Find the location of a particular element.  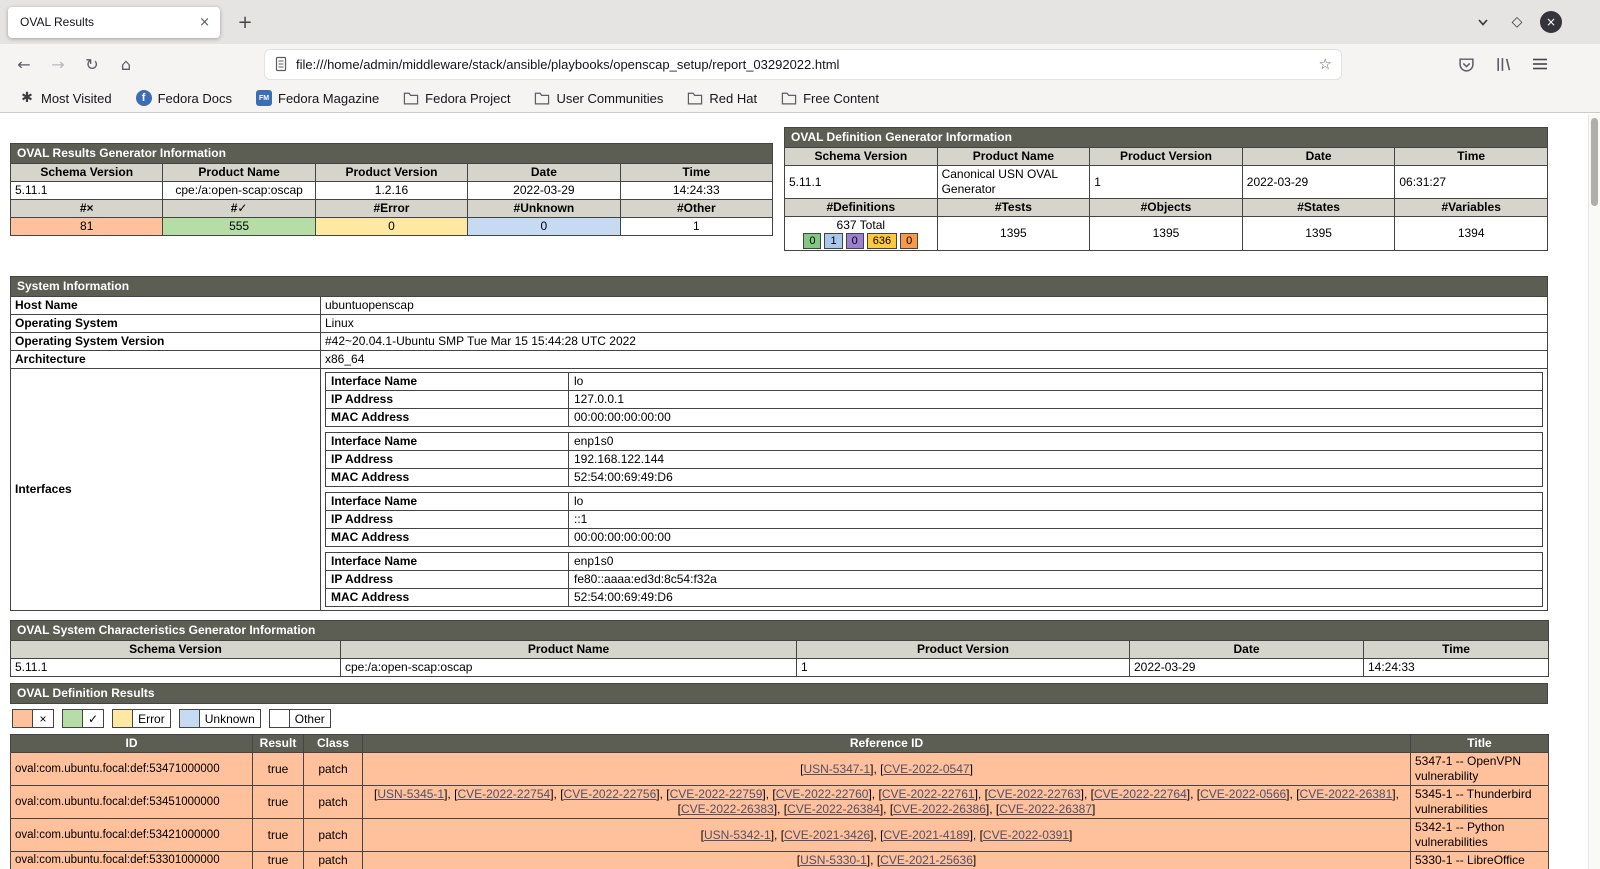

reference-link: USN-5345-1 is located at coordinates (410, 794).